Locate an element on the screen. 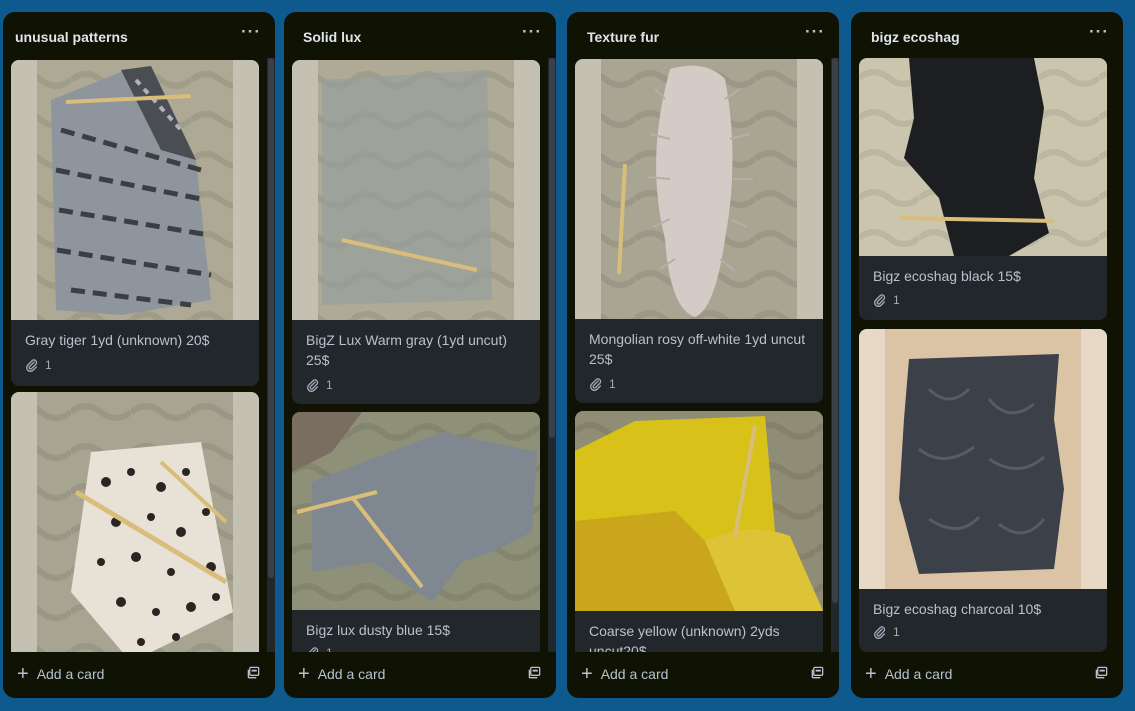 This screenshot has width=1135, height=711. card-title: Mongolian rosy off-white 1yd uncut 25$ is located at coordinates (697, 349).